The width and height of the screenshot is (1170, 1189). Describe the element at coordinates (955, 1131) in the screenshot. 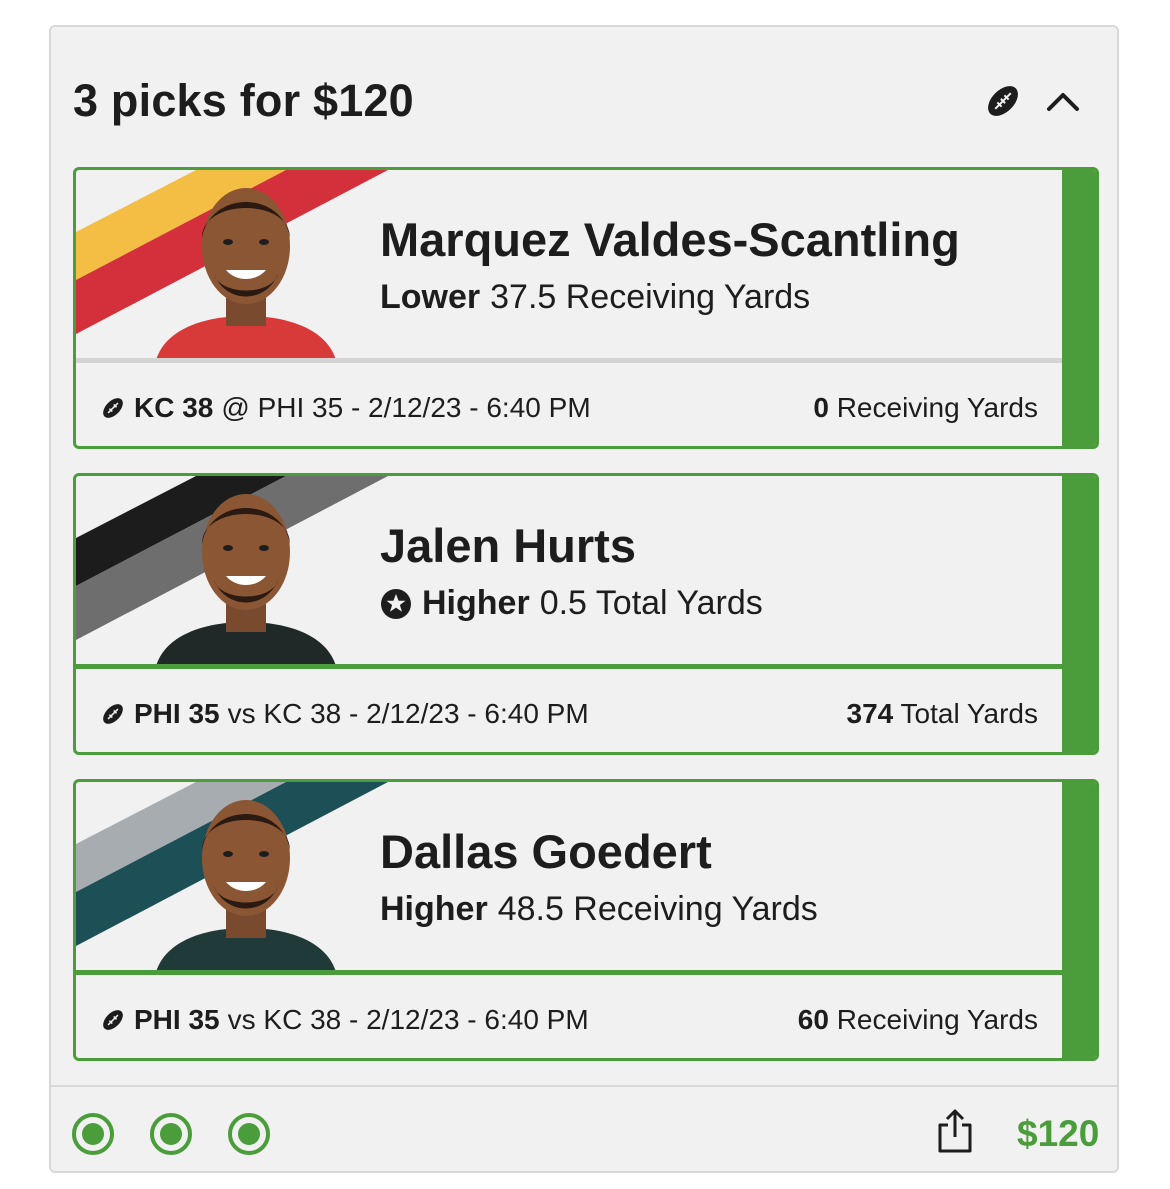

I see `share-icon` at that location.